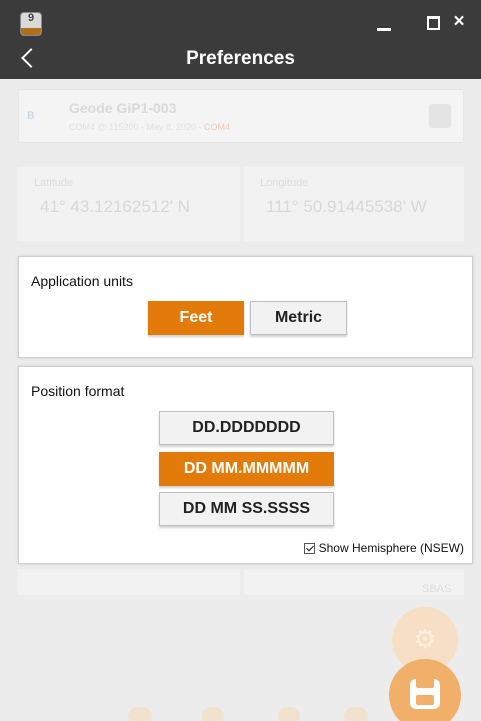 The height and width of the screenshot is (721, 481). I want to click on ghost-card, so click(129, 582).